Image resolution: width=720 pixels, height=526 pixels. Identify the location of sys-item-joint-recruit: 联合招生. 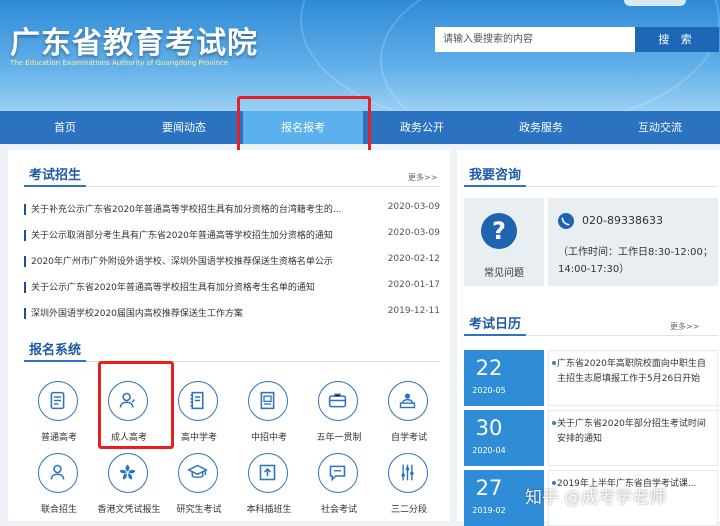
(59, 484).